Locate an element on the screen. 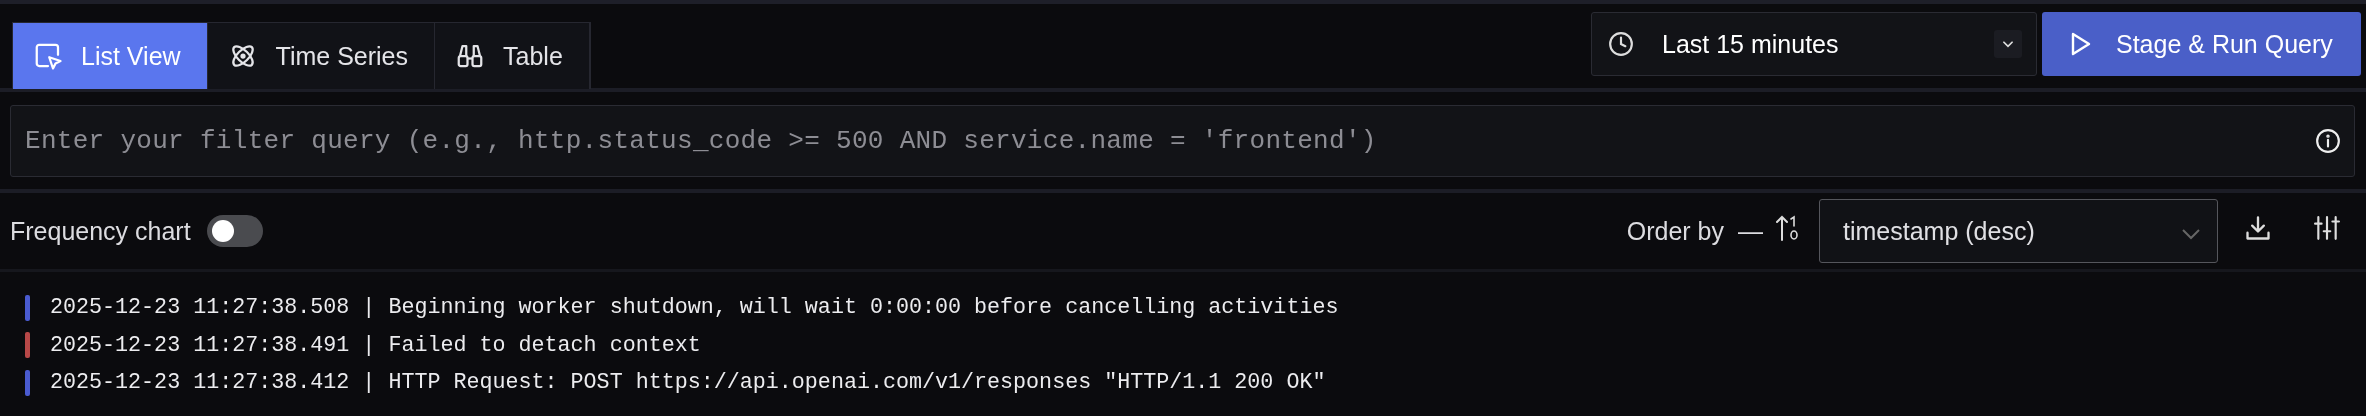 The height and width of the screenshot is (416, 2366). sort-order-icon is located at coordinates (1788, 228).